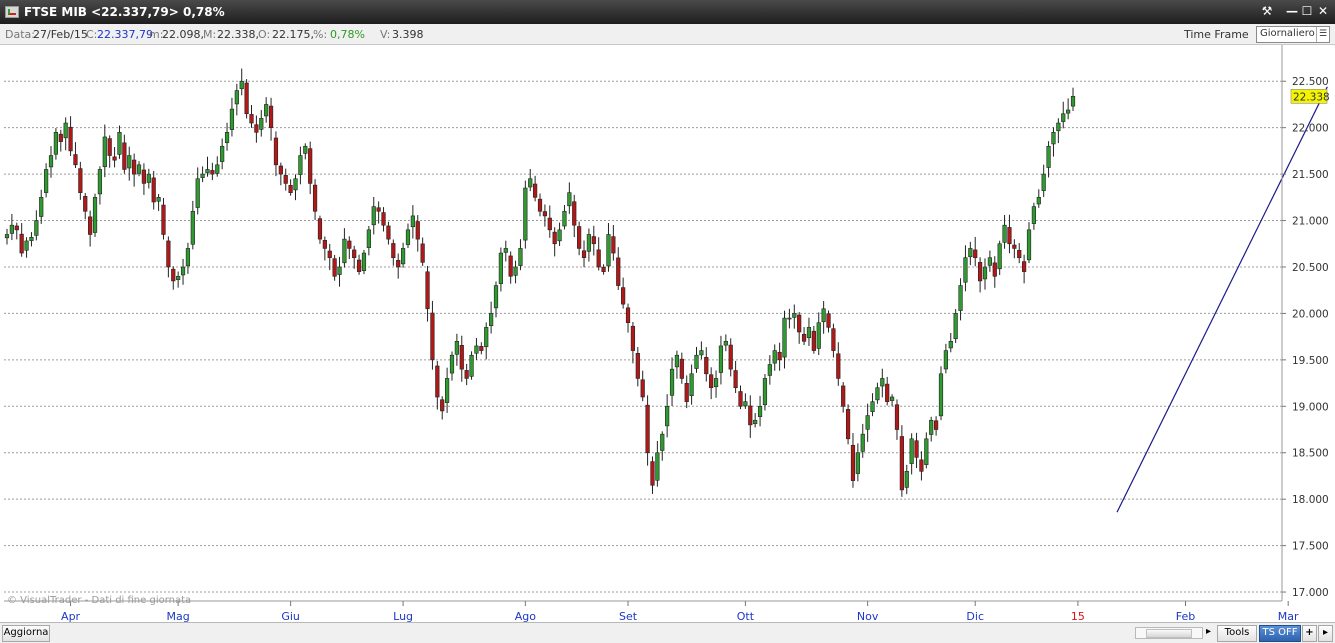 The height and width of the screenshot is (643, 1335). What do you see at coordinates (1307, 11) in the screenshot?
I see `maximize-button: ☐` at bounding box center [1307, 11].